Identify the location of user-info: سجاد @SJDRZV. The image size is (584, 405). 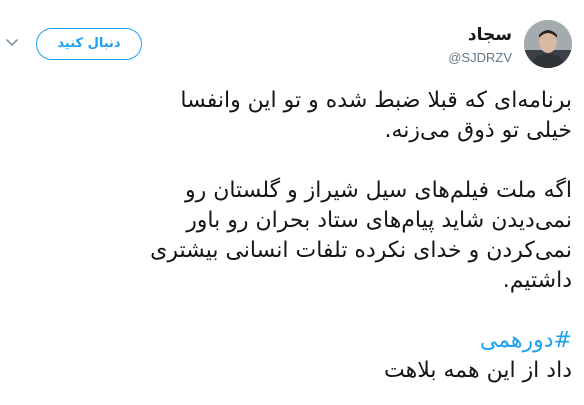
(480, 45).